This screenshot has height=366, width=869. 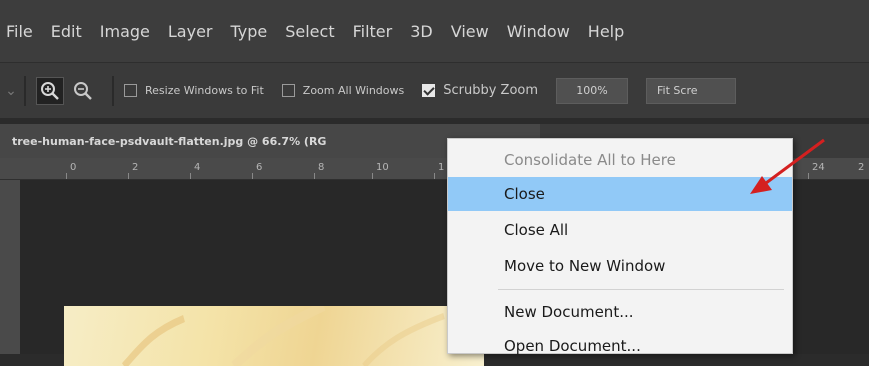 What do you see at coordinates (197, 167) in the screenshot?
I see `ruler-tick: 4` at bounding box center [197, 167].